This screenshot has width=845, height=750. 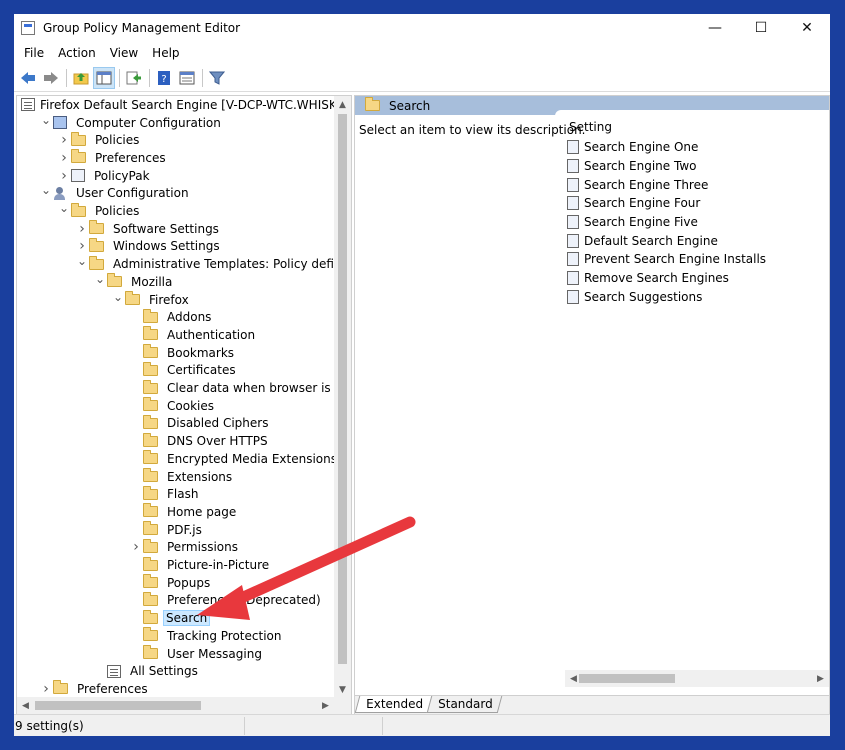 I want to click on tree-item-firefox: ⌄ Firefox, so click(x=152, y=299).